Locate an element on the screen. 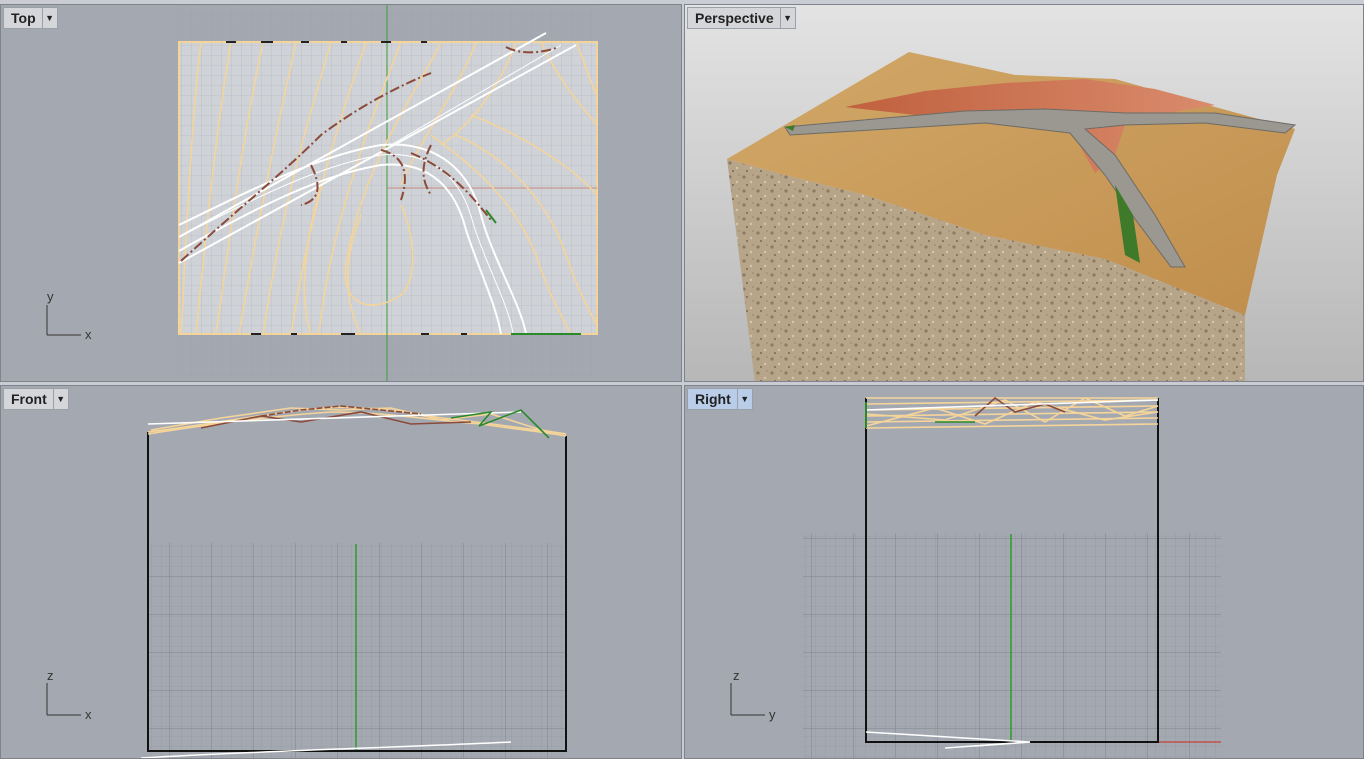 Image resolution: width=1364 pixels, height=759 pixels. axis-gizmo-icon: x y is located at coordinates (69, 315).